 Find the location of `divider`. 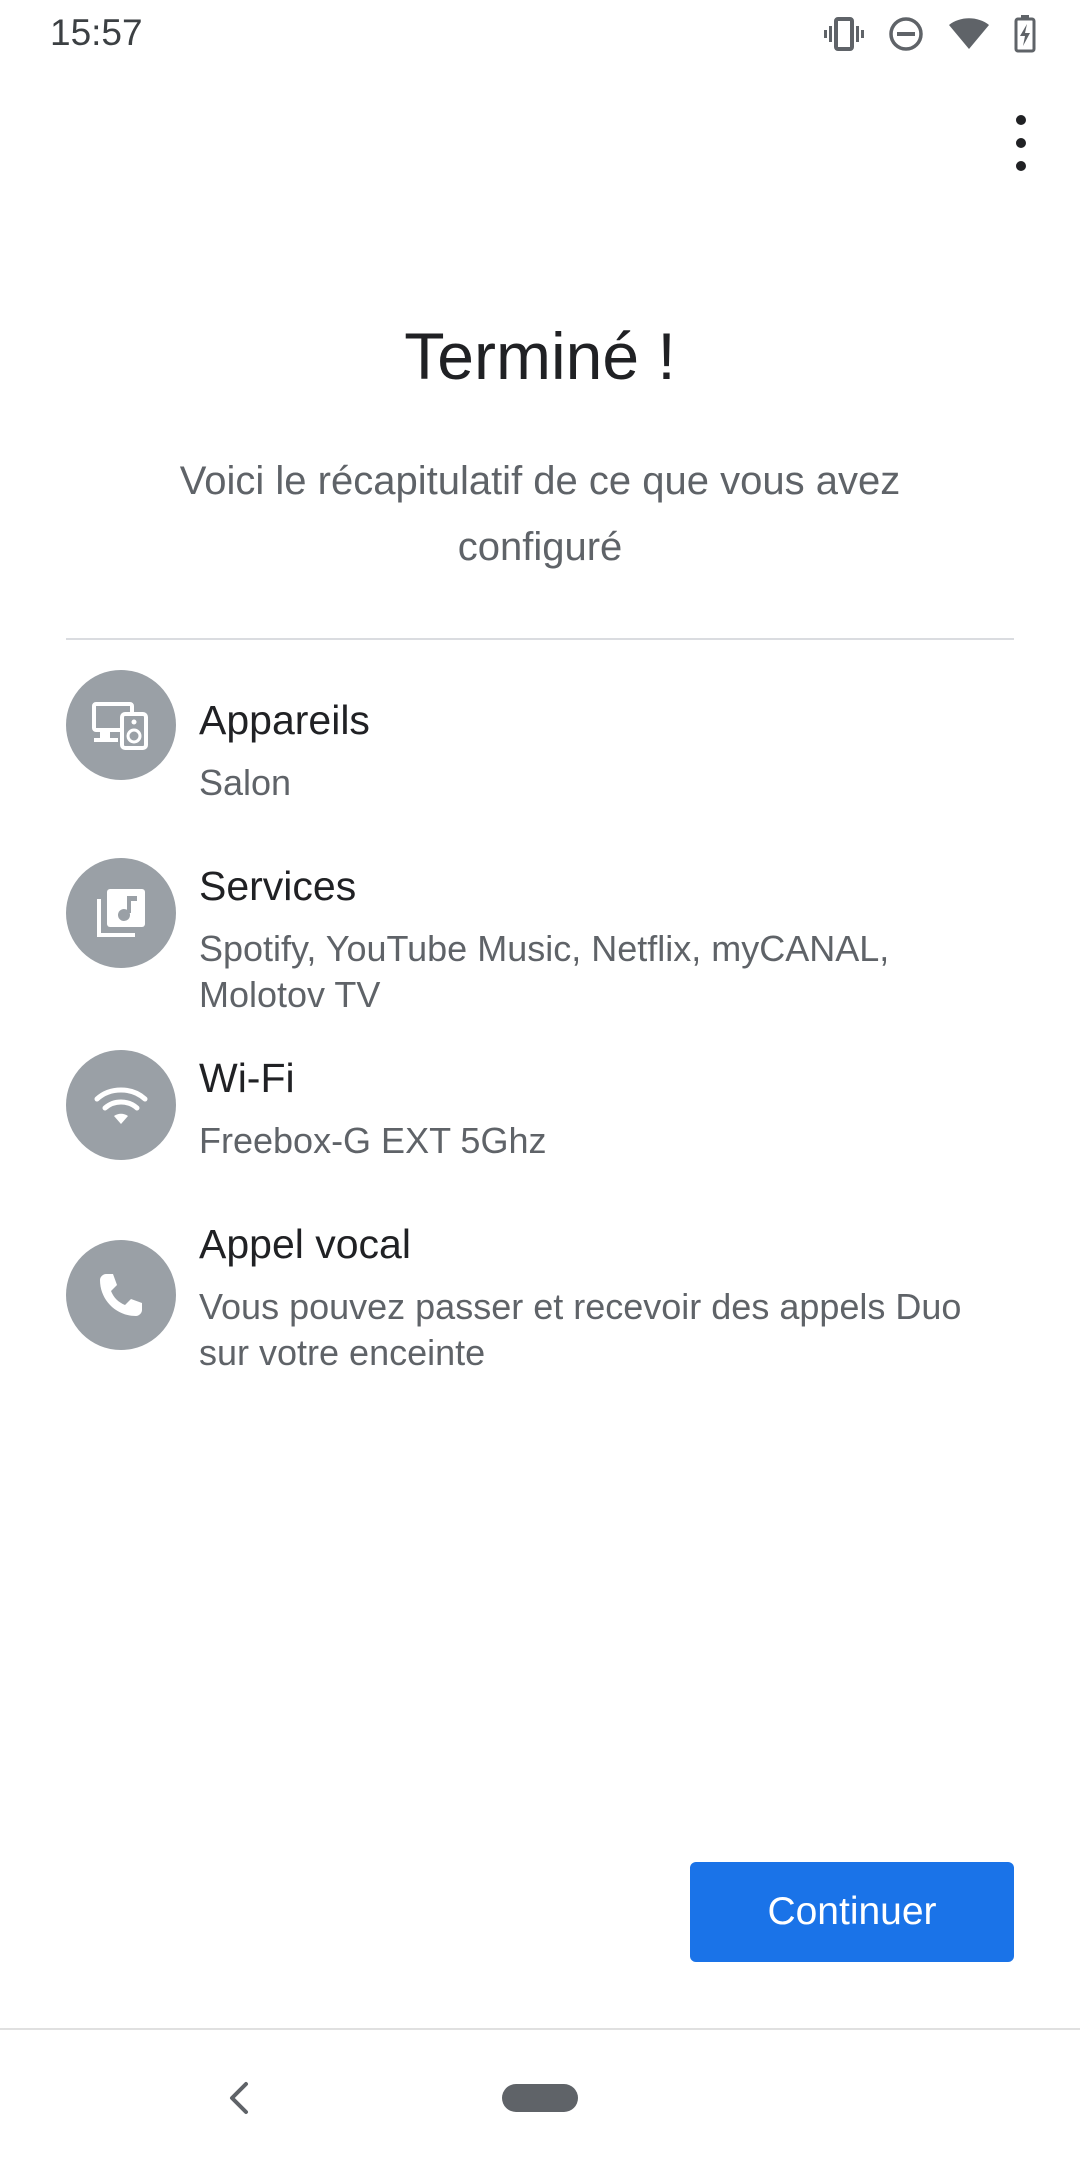

divider is located at coordinates (540, 639).